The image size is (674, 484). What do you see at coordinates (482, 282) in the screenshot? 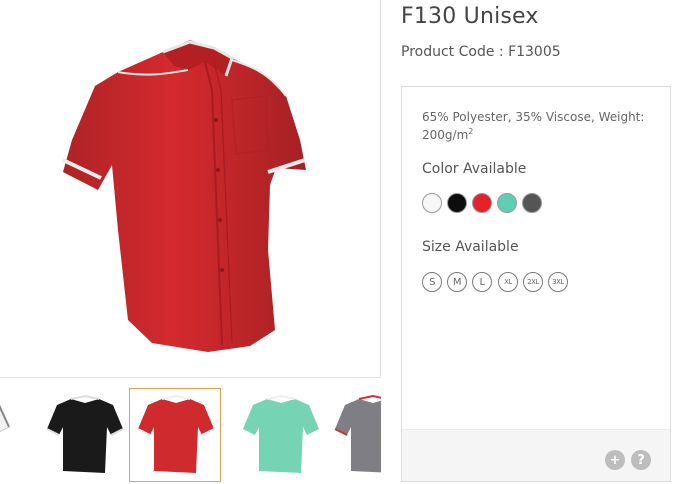
I see `size-l-badge: L` at bounding box center [482, 282].